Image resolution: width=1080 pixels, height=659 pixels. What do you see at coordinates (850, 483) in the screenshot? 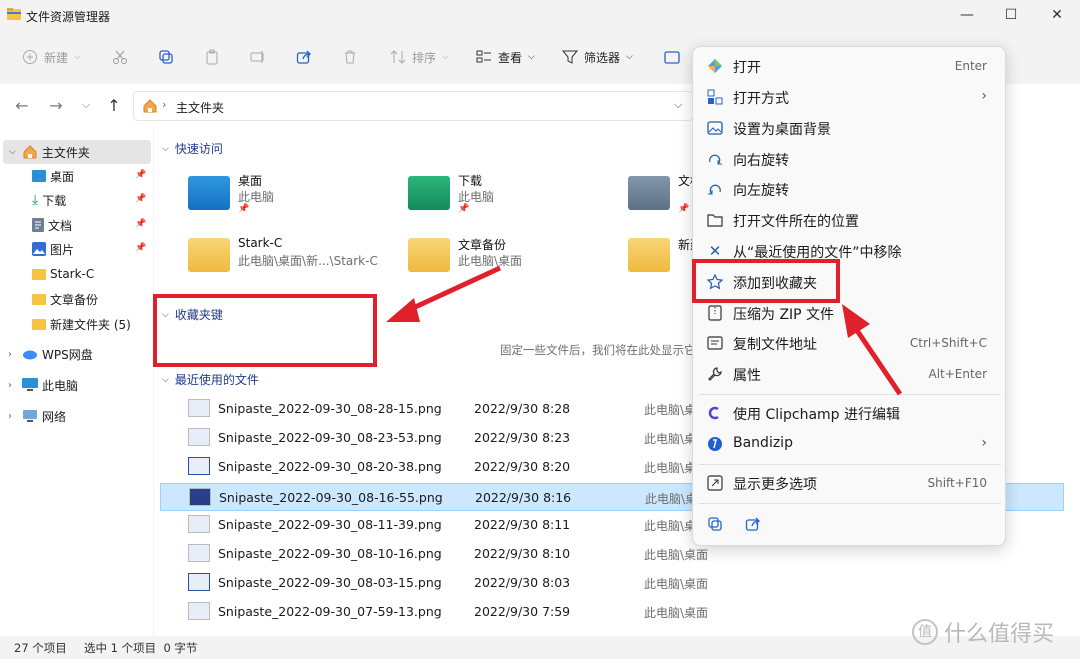
I see `menu-item-more-options: 显示更多选项 Shift+F10` at bounding box center [850, 483].